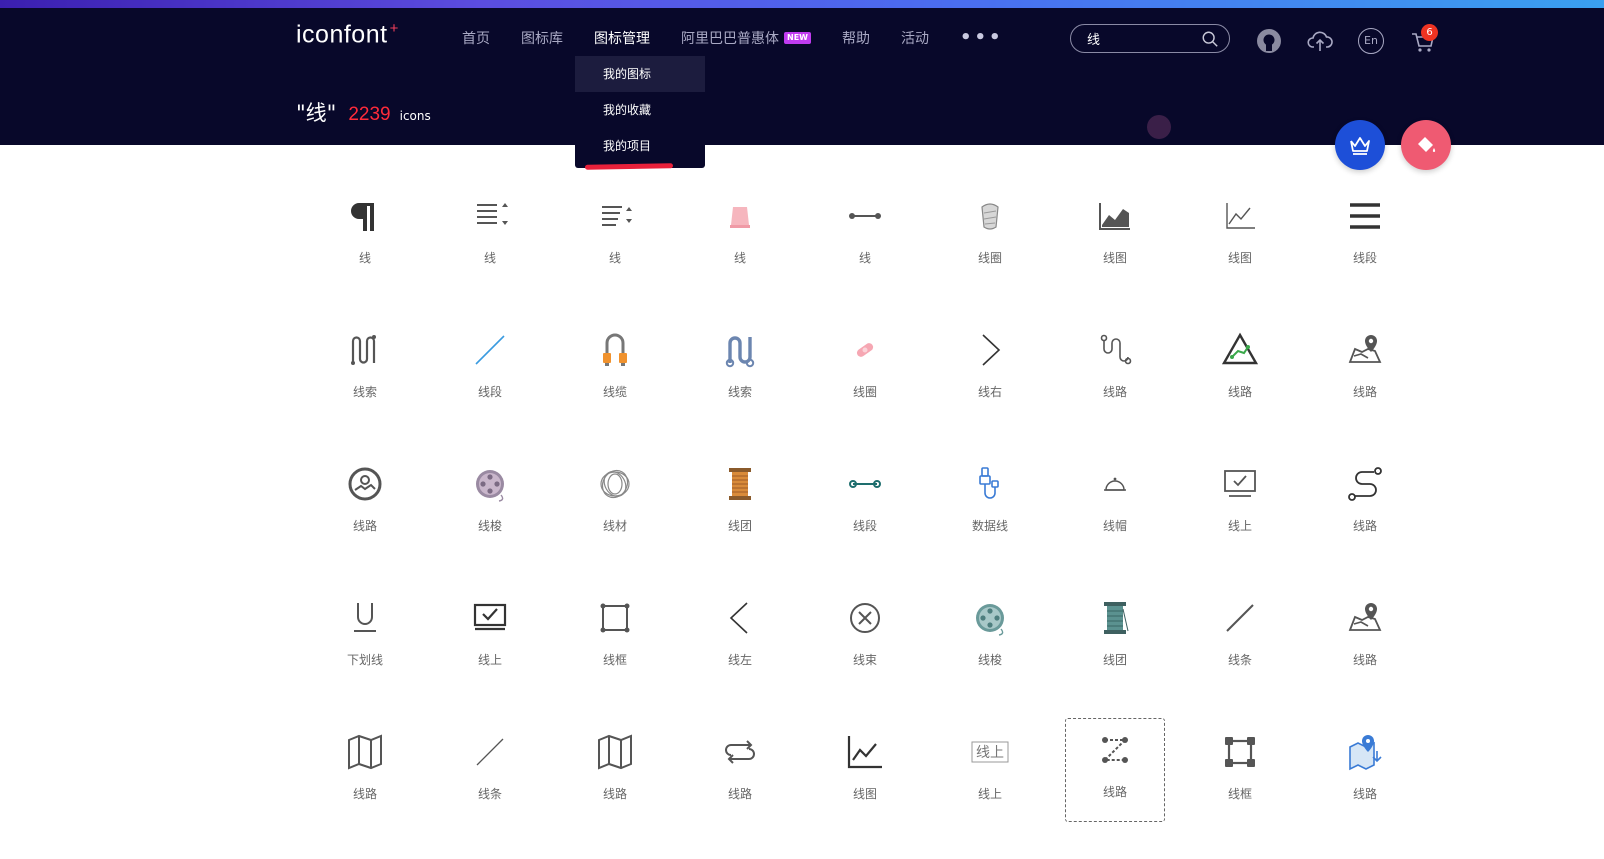  I want to click on icon-label: 线条, so click(489, 794).